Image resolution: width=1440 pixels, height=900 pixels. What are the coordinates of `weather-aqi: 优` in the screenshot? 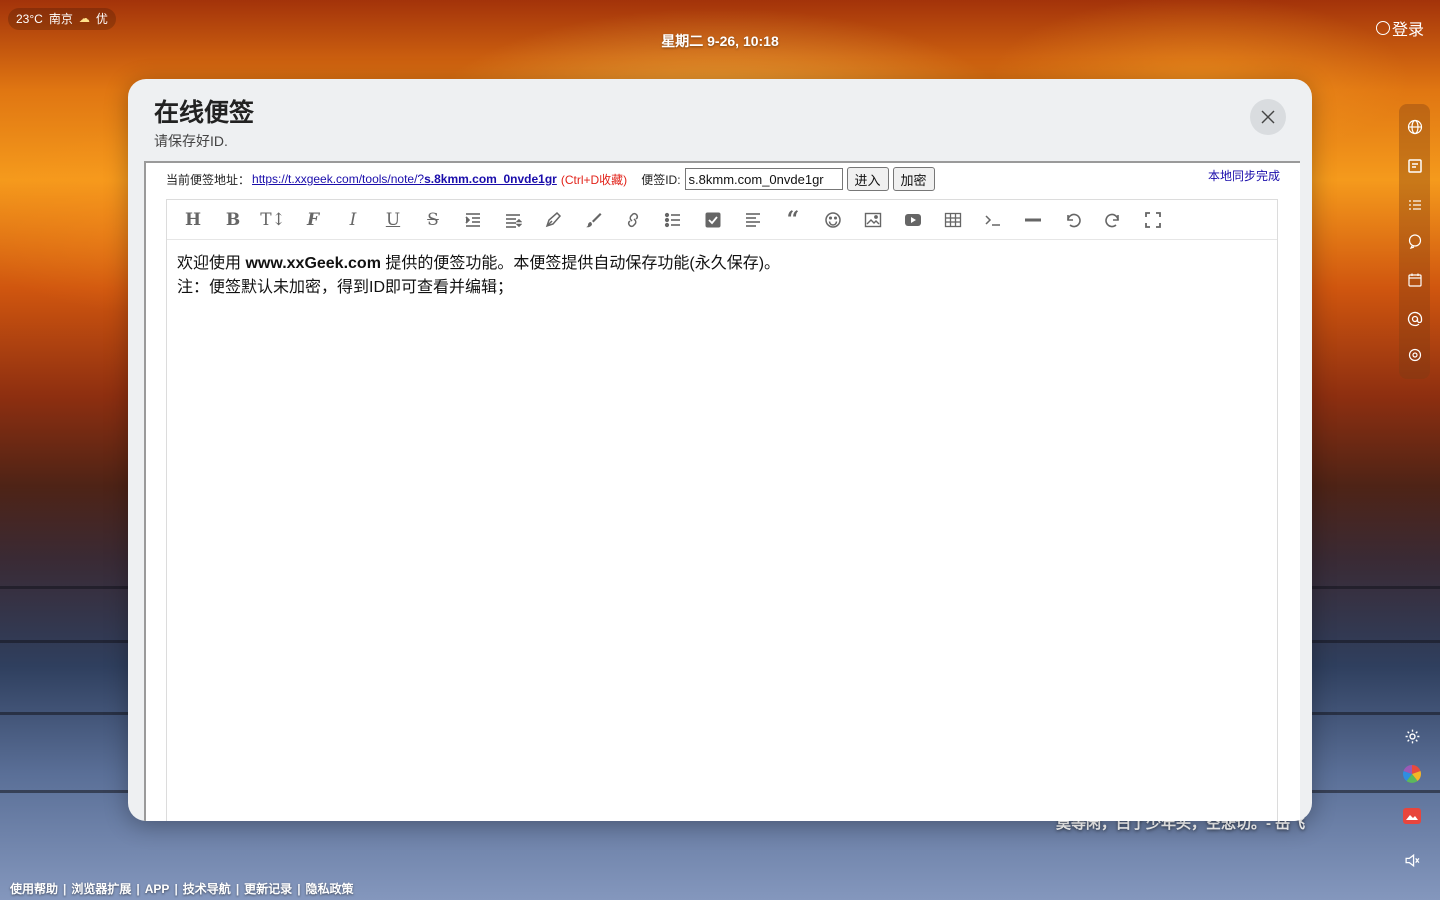 It's located at (101, 19).